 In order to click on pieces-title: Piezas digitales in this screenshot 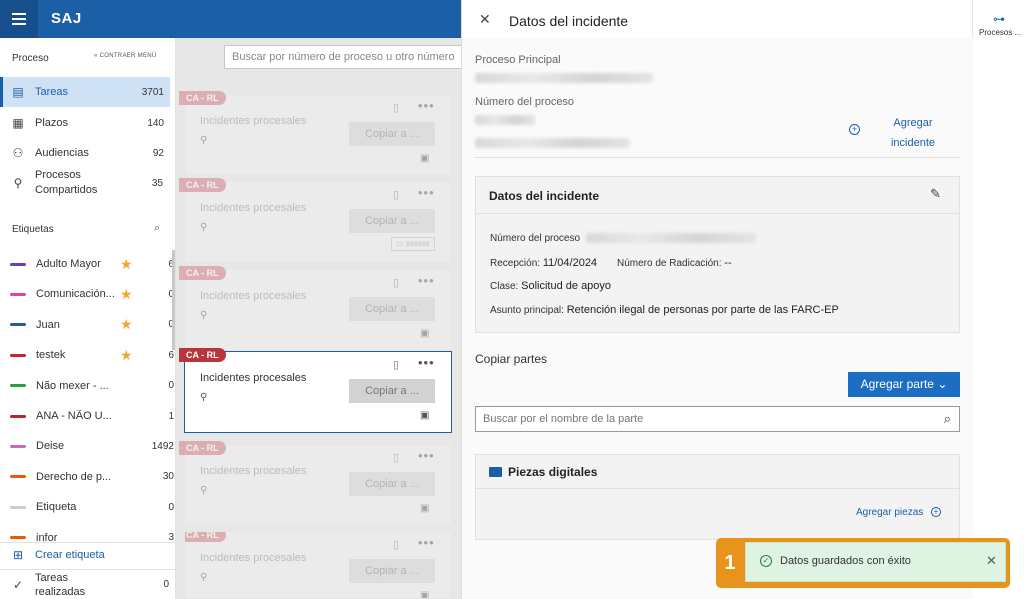, I will do `click(553, 472)`.